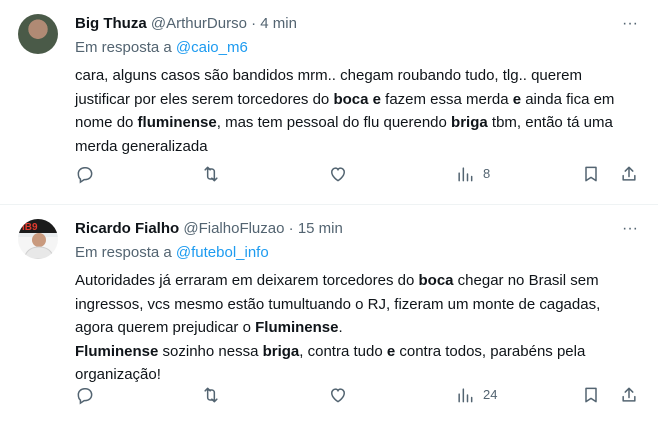 This screenshot has width=658, height=421. Describe the element at coordinates (233, 228) in the screenshot. I see `author-handle: @FialhoFluzao` at that location.